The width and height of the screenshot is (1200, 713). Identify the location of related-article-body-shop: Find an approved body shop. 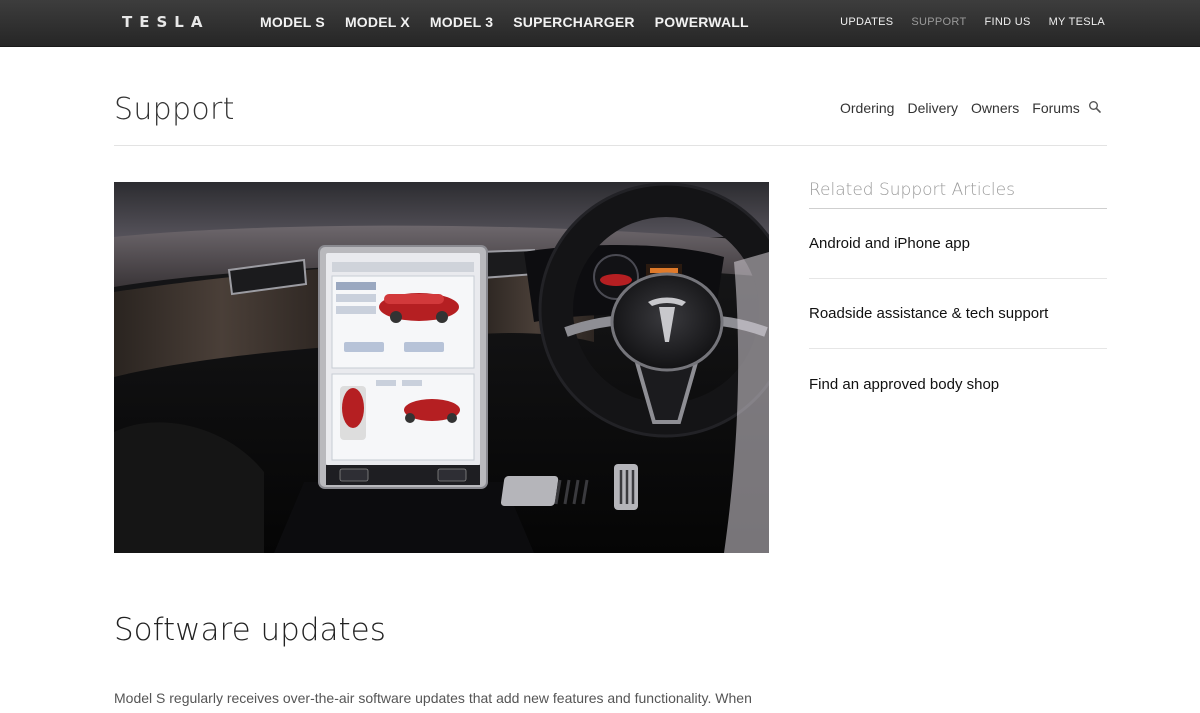
(904, 384).